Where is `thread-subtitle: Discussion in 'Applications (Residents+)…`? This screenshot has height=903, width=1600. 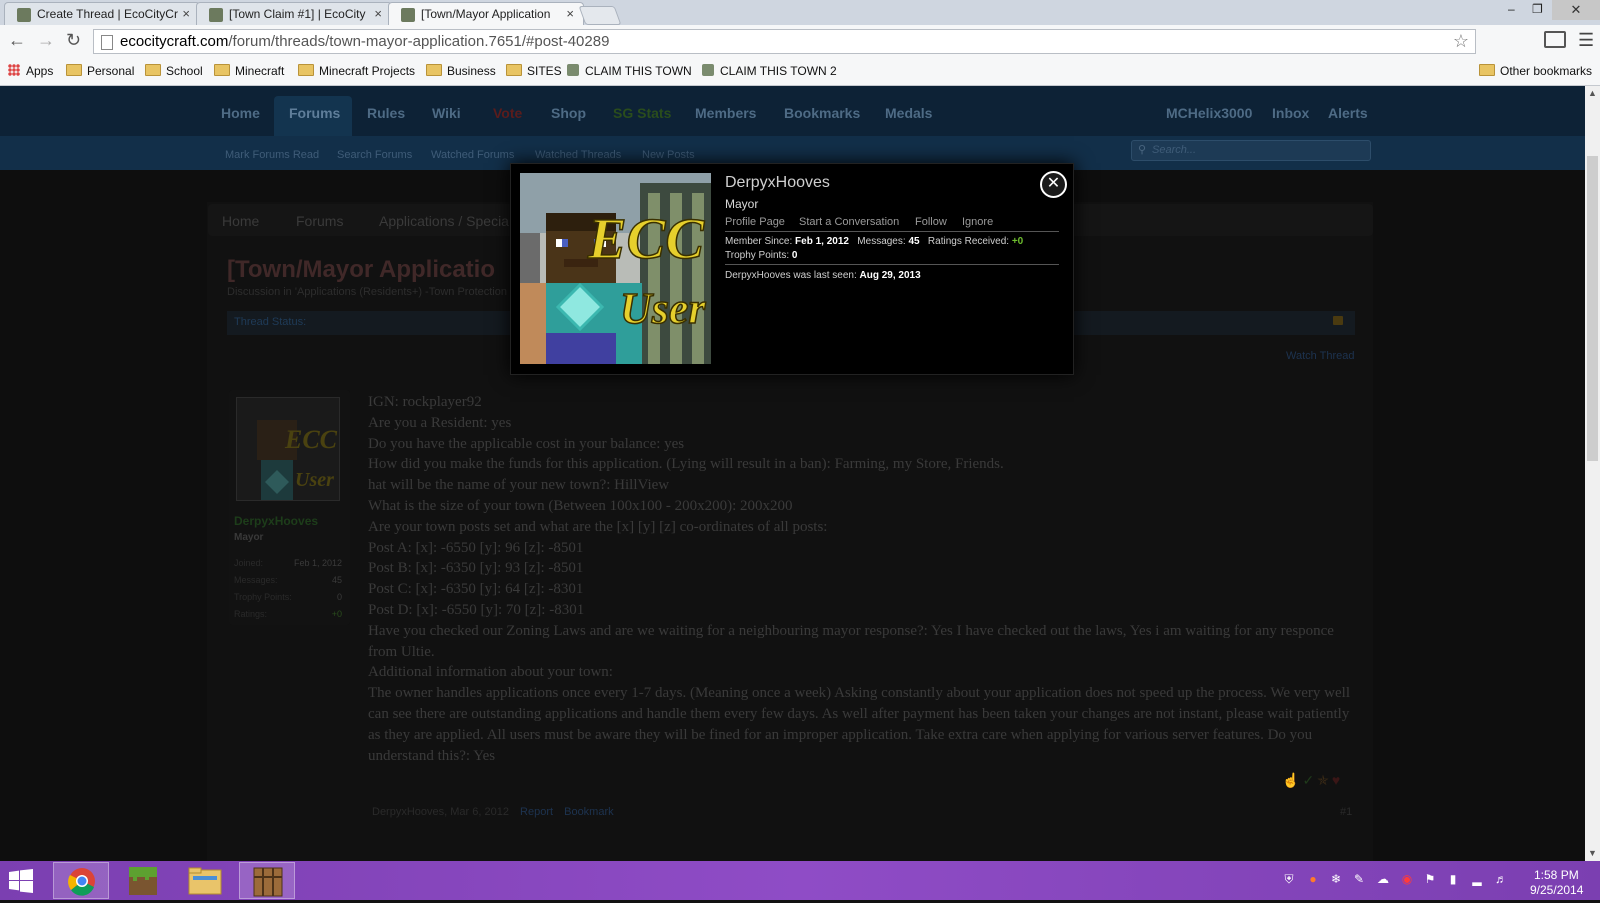
thread-subtitle: Discussion in 'Applications (Residents+)… is located at coordinates (367, 292).